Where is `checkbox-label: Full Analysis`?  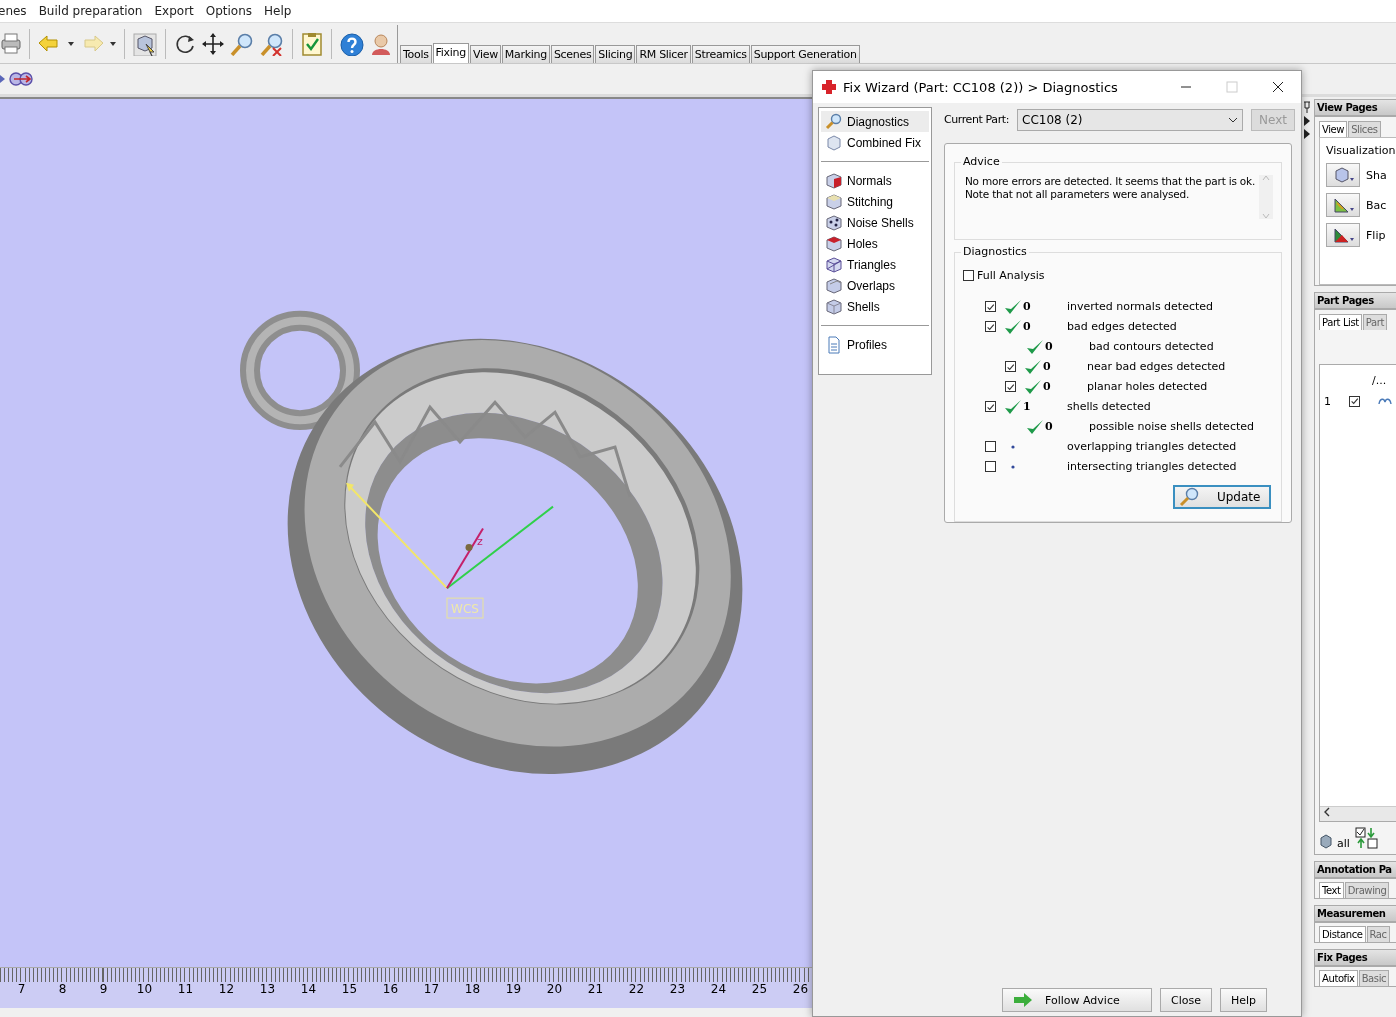 checkbox-label: Full Analysis is located at coordinates (1010, 276).